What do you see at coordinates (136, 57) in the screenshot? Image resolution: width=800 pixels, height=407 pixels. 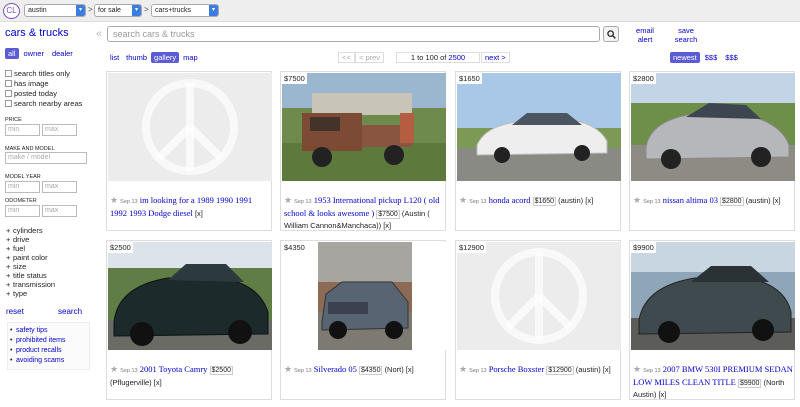 I see `tab-thumb: thumb` at bounding box center [136, 57].